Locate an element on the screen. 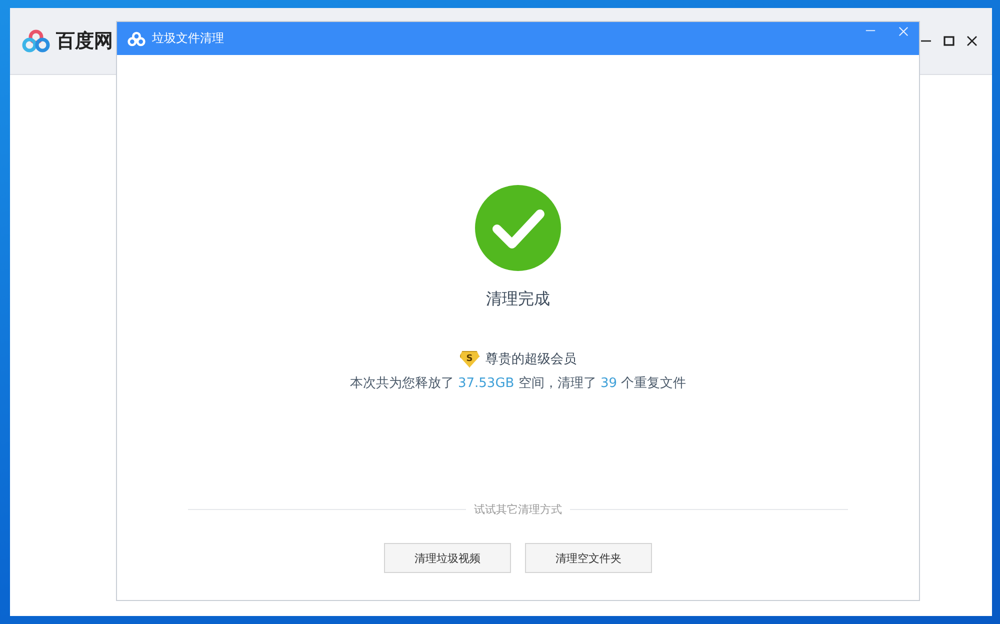 The width and height of the screenshot is (1000, 624). check-circle-icon is located at coordinates (518, 228).